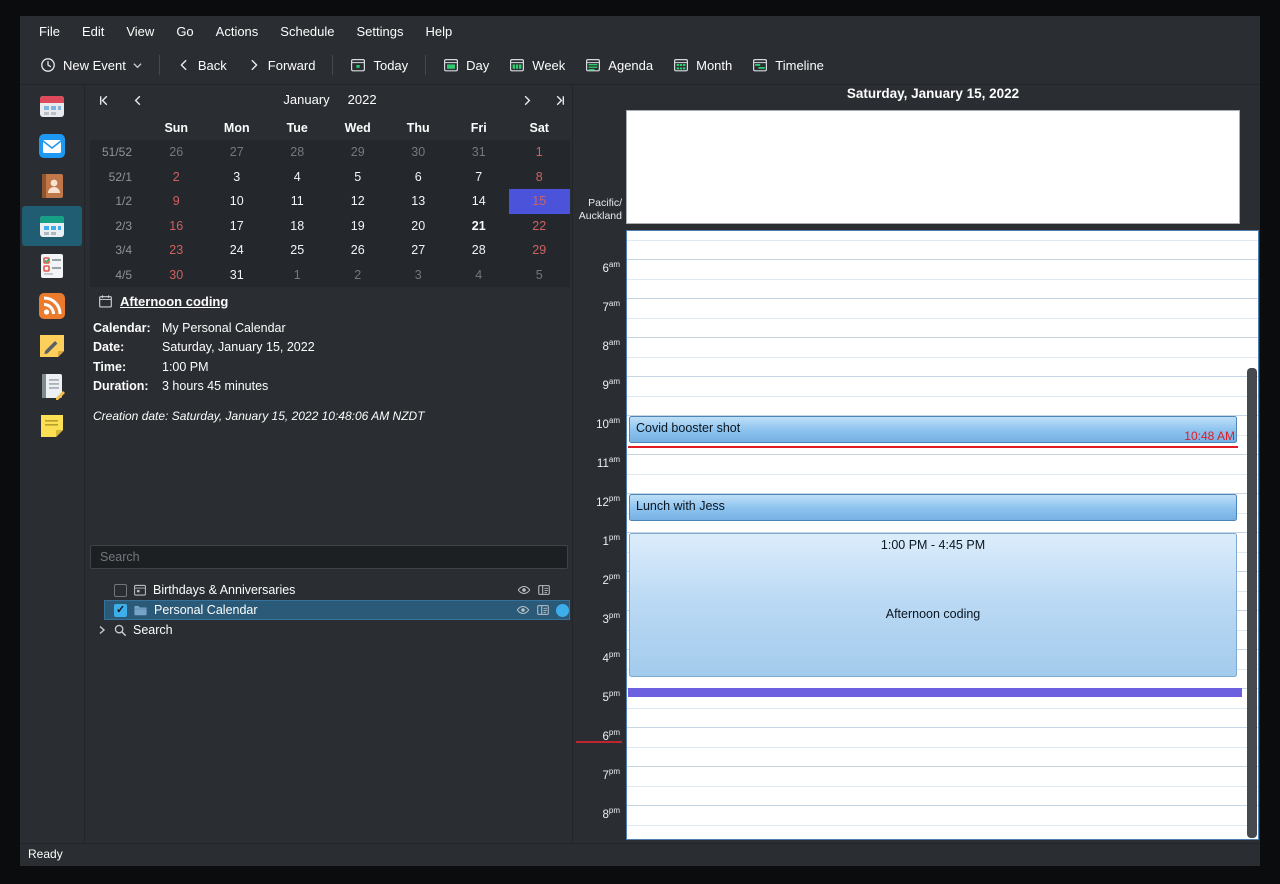 The image size is (1280, 884). What do you see at coordinates (330, 630) in the screenshot?
I see `calendar-search-row: Search` at bounding box center [330, 630].